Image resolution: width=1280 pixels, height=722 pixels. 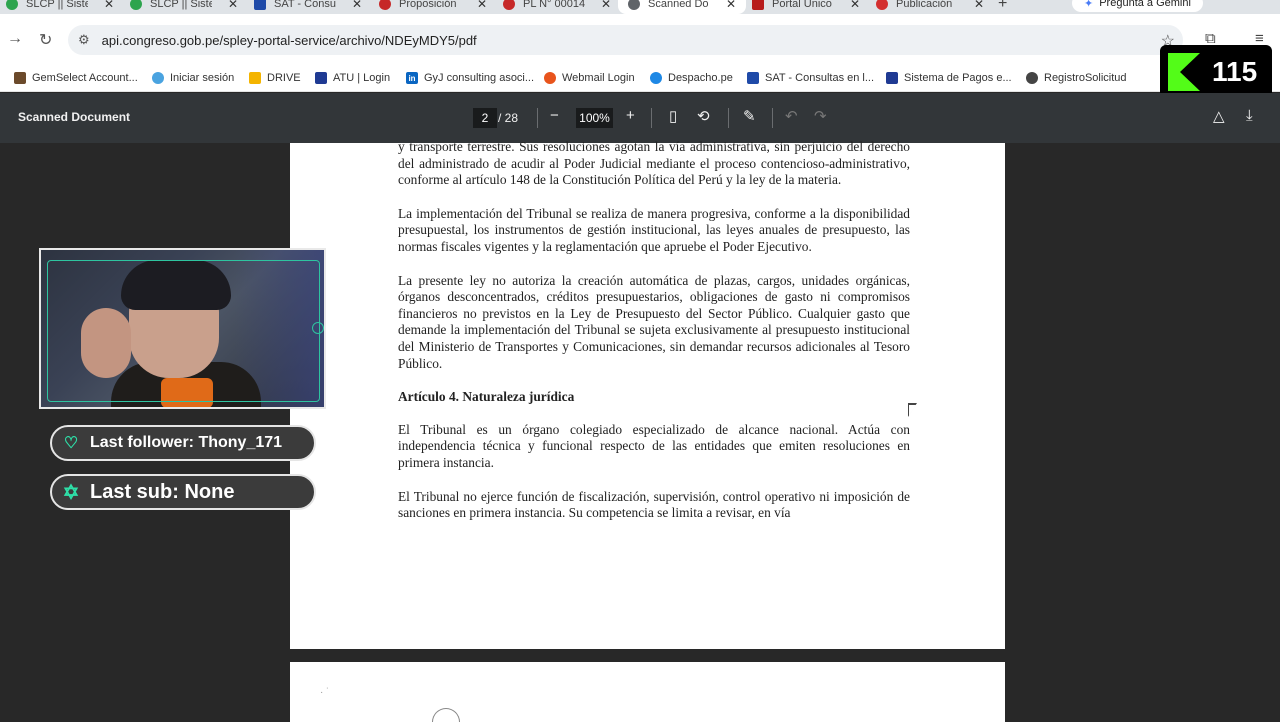 I want to click on publication-icon, so click(x=882, y=5).